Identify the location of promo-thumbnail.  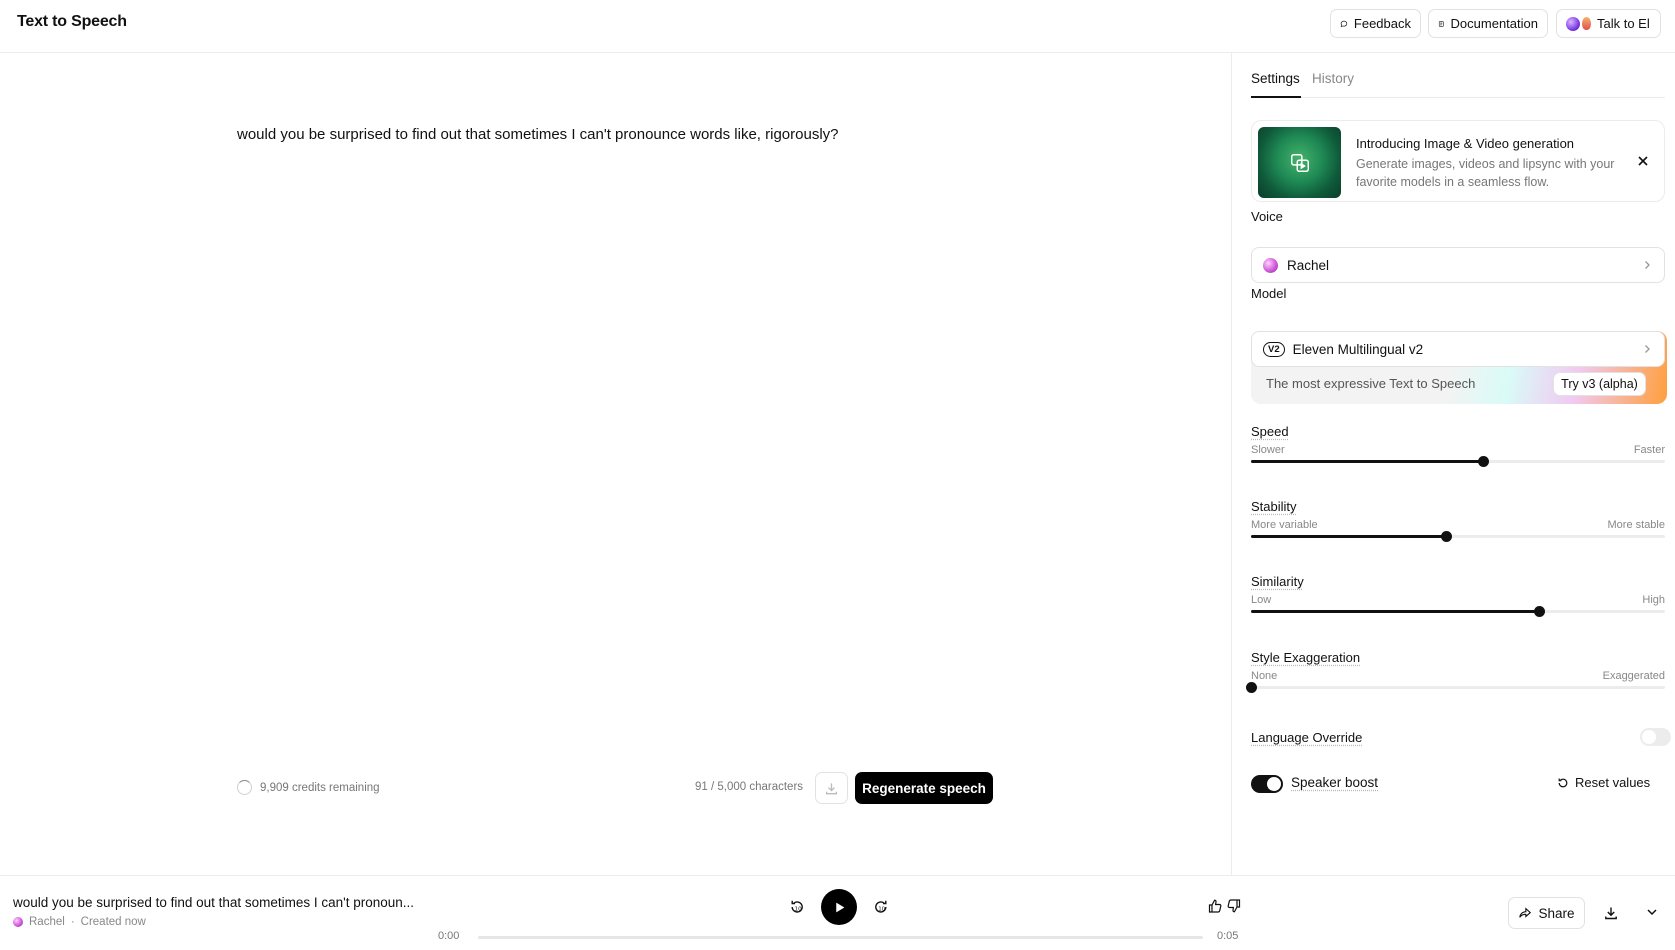
(1299, 162).